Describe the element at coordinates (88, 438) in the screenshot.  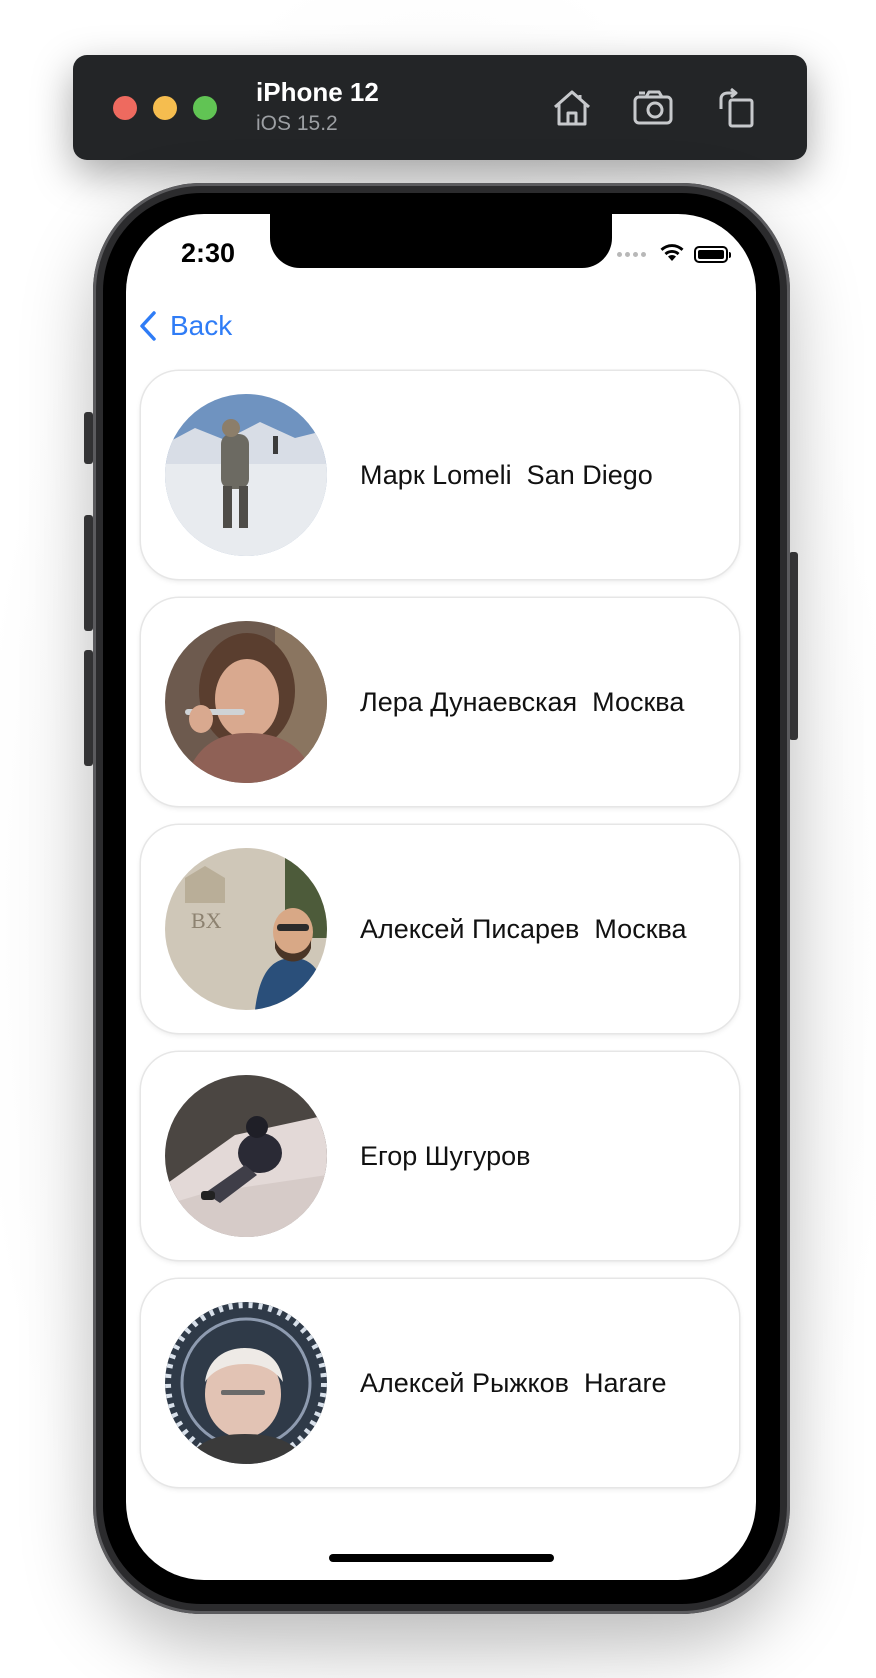
I see `silent-switch` at that location.